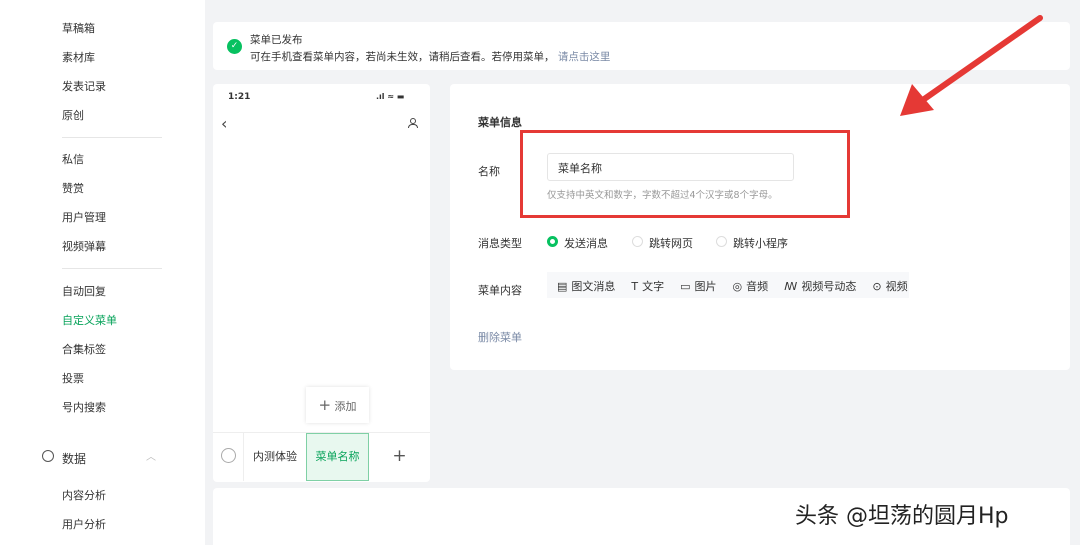  I want to click on highlight-box, so click(685, 174).